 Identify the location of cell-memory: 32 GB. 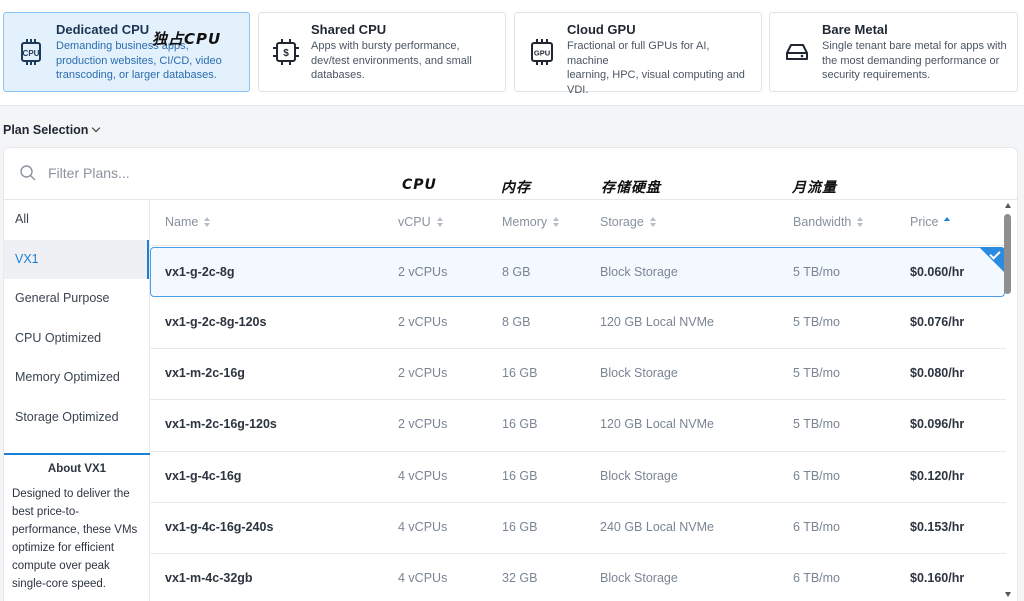
(520, 577).